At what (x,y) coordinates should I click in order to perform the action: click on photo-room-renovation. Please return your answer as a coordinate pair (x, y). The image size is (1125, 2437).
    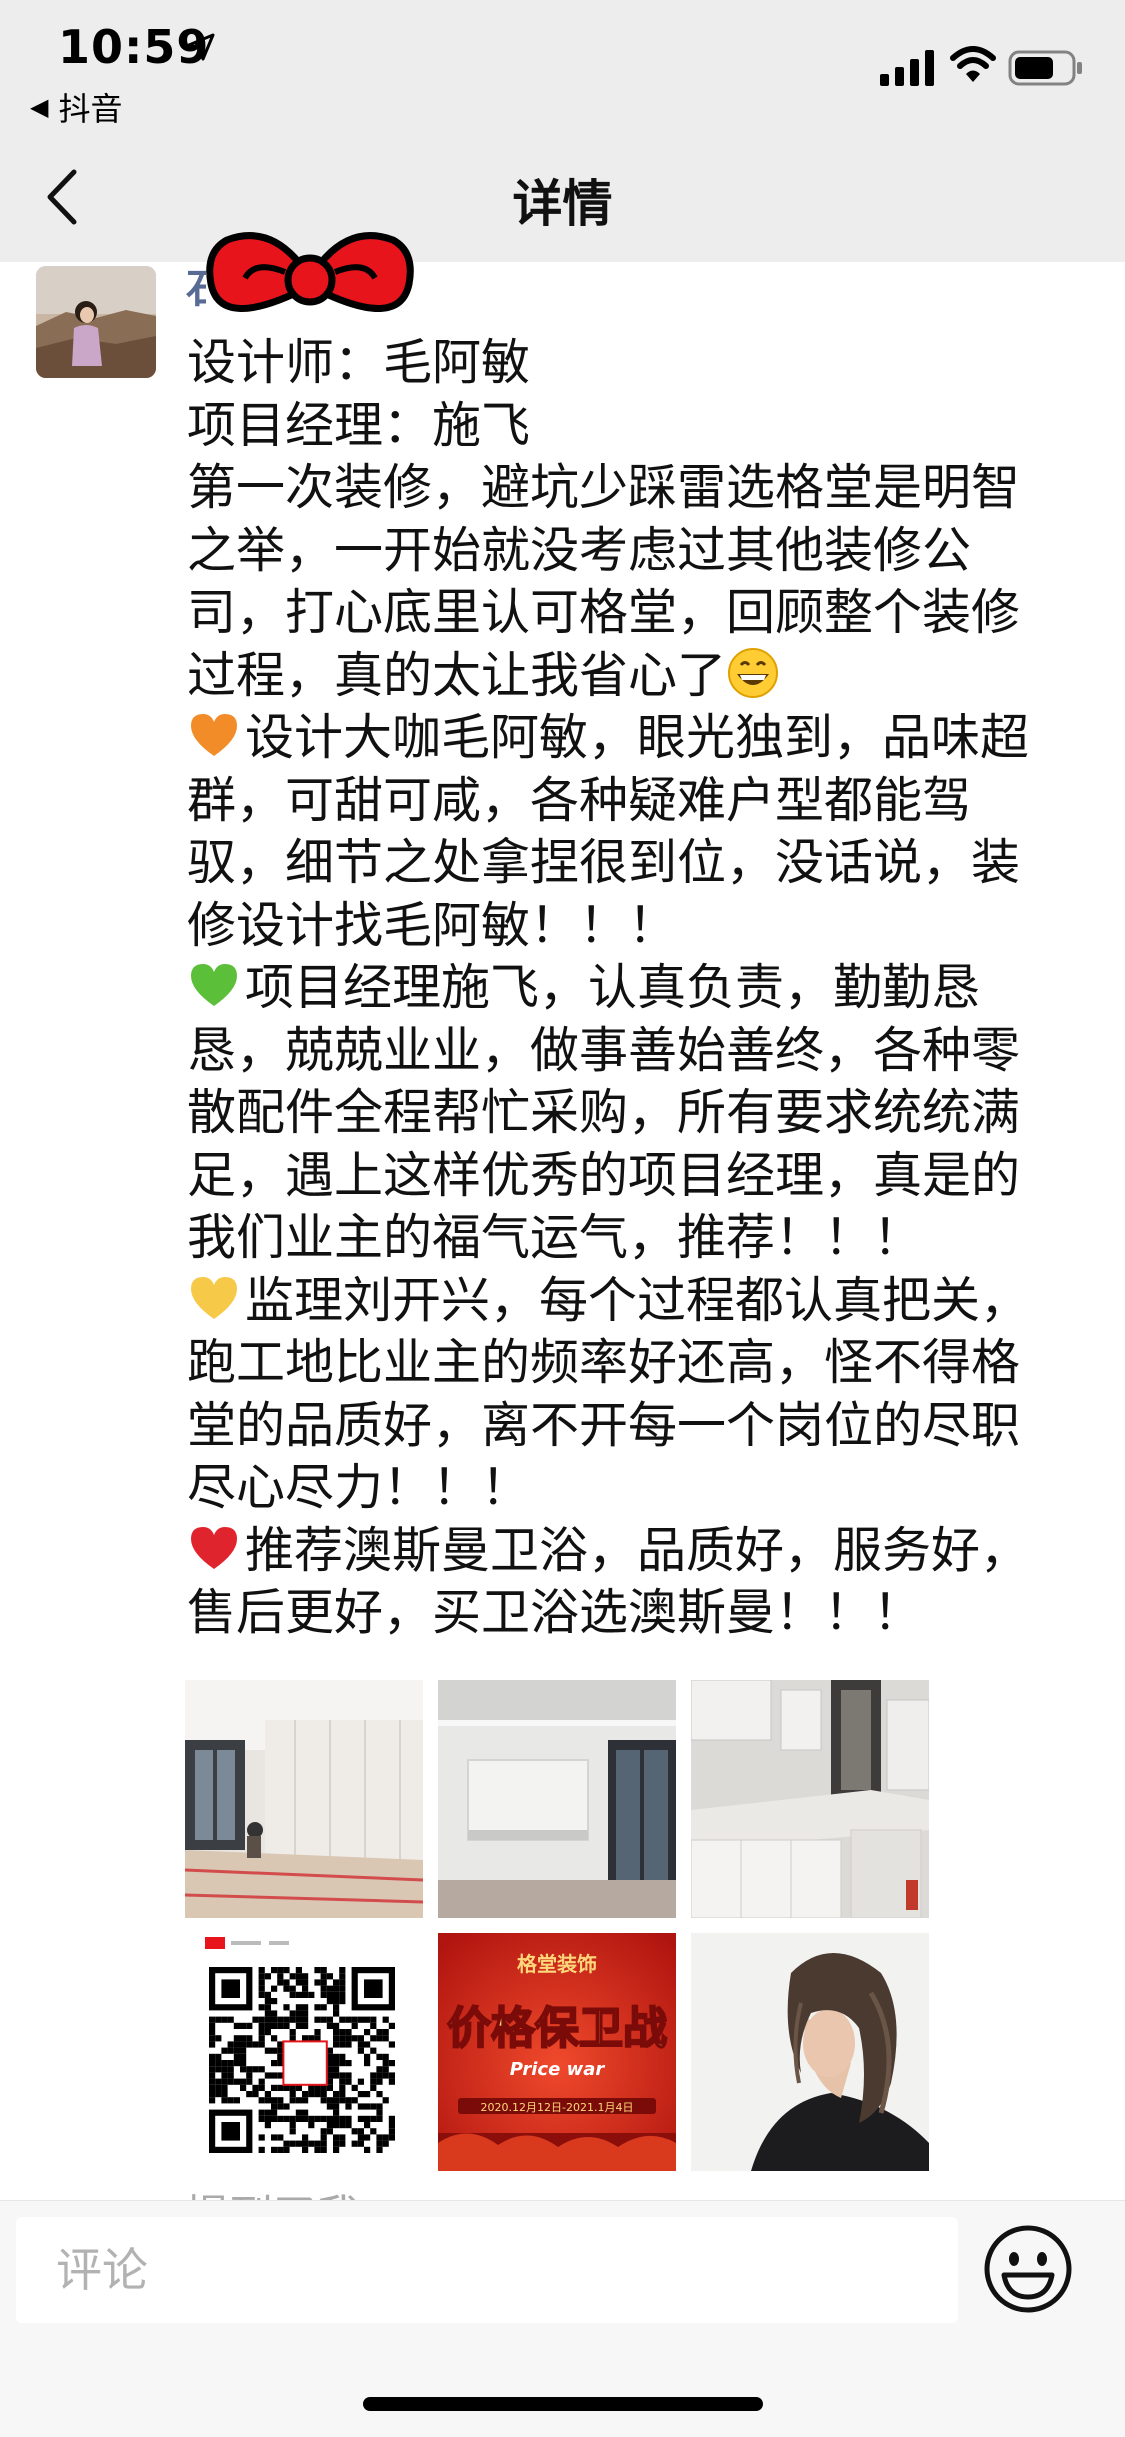
    Looking at the image, I should click on (304, 1799).